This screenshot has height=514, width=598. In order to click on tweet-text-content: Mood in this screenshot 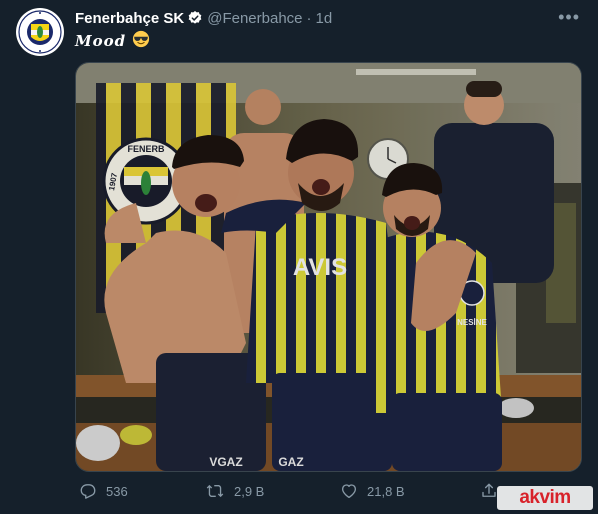, I will do `click(101, 41)`.